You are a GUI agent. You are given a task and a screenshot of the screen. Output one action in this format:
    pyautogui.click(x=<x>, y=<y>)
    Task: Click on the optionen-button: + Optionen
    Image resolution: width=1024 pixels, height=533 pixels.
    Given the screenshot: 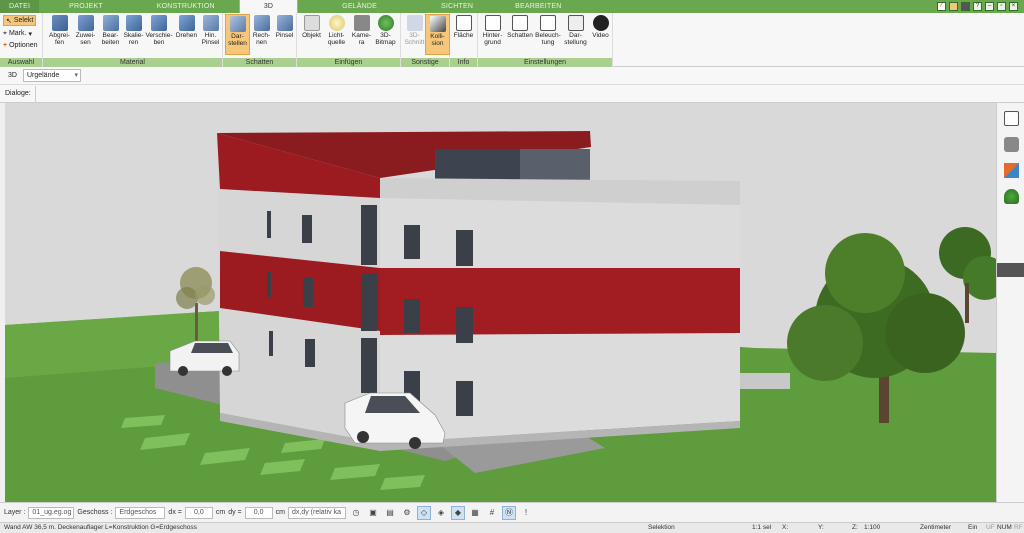 What is the action you would take?
    pyautogui.click(x=20, y=45)
    